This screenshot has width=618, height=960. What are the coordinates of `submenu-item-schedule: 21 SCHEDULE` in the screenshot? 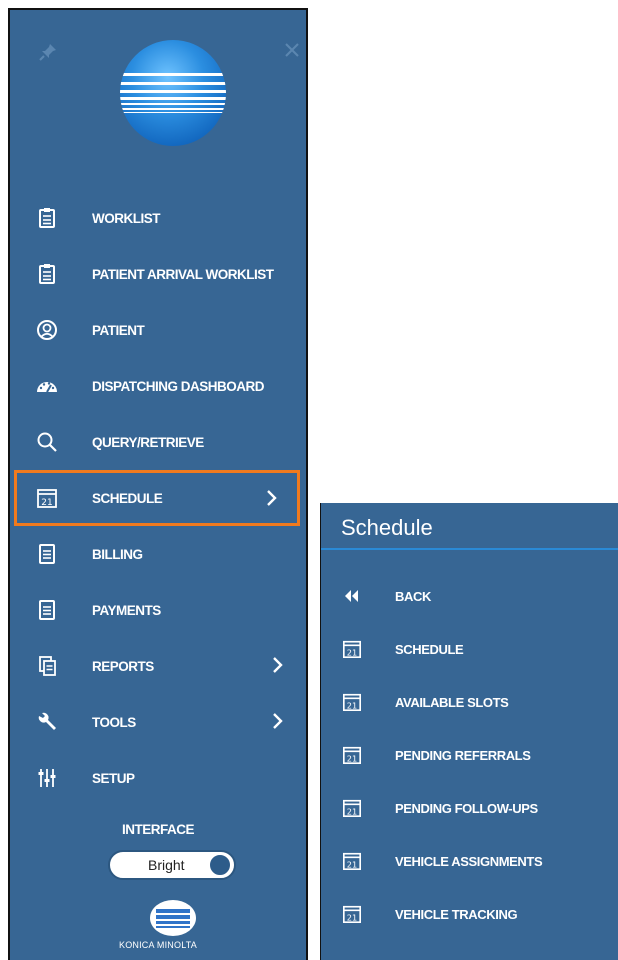 It's located at (469, 649).